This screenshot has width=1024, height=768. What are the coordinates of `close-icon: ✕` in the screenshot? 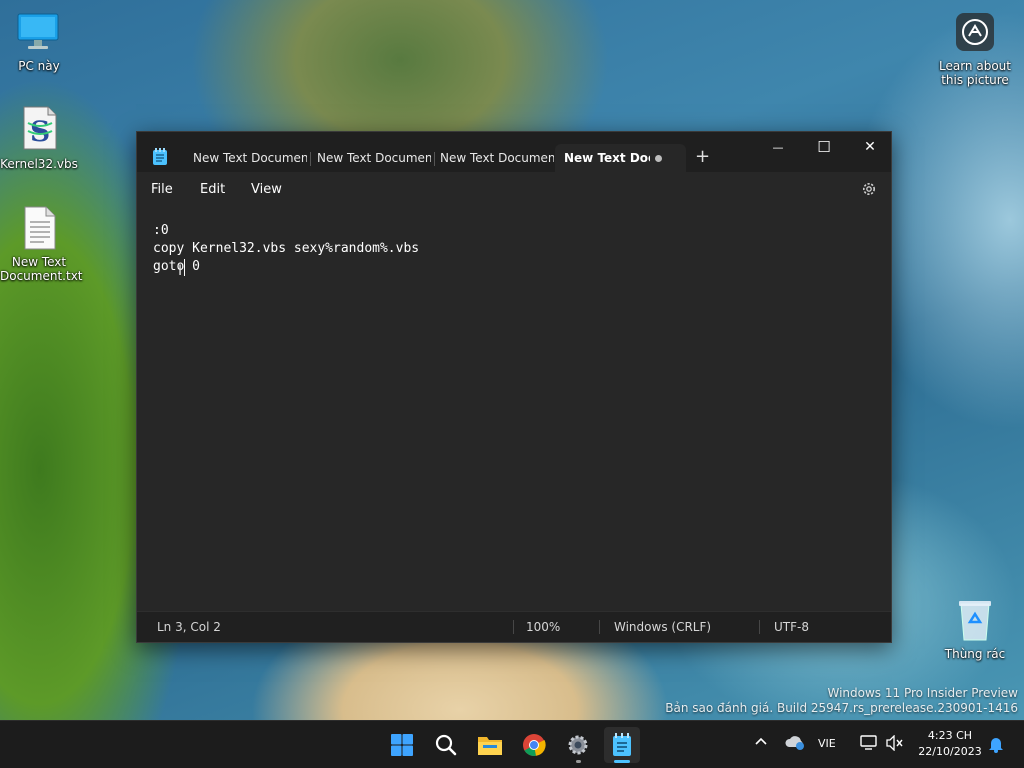 It's located at (870, 147).